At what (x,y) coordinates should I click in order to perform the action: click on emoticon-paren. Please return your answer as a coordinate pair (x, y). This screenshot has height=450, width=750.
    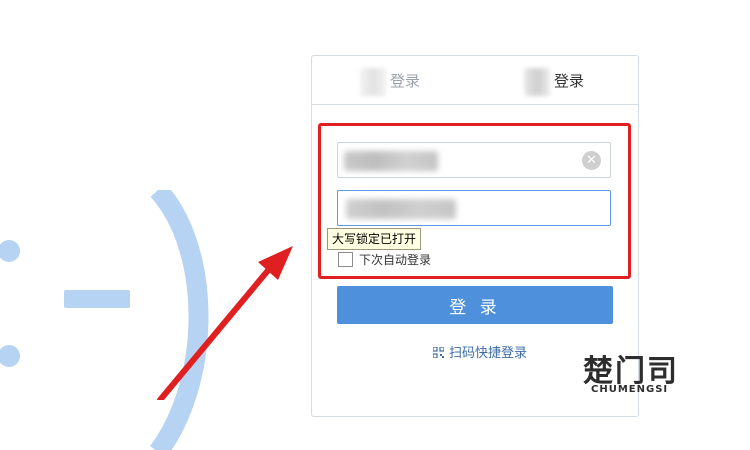
    Looking at the image, I should click on (179, 320).